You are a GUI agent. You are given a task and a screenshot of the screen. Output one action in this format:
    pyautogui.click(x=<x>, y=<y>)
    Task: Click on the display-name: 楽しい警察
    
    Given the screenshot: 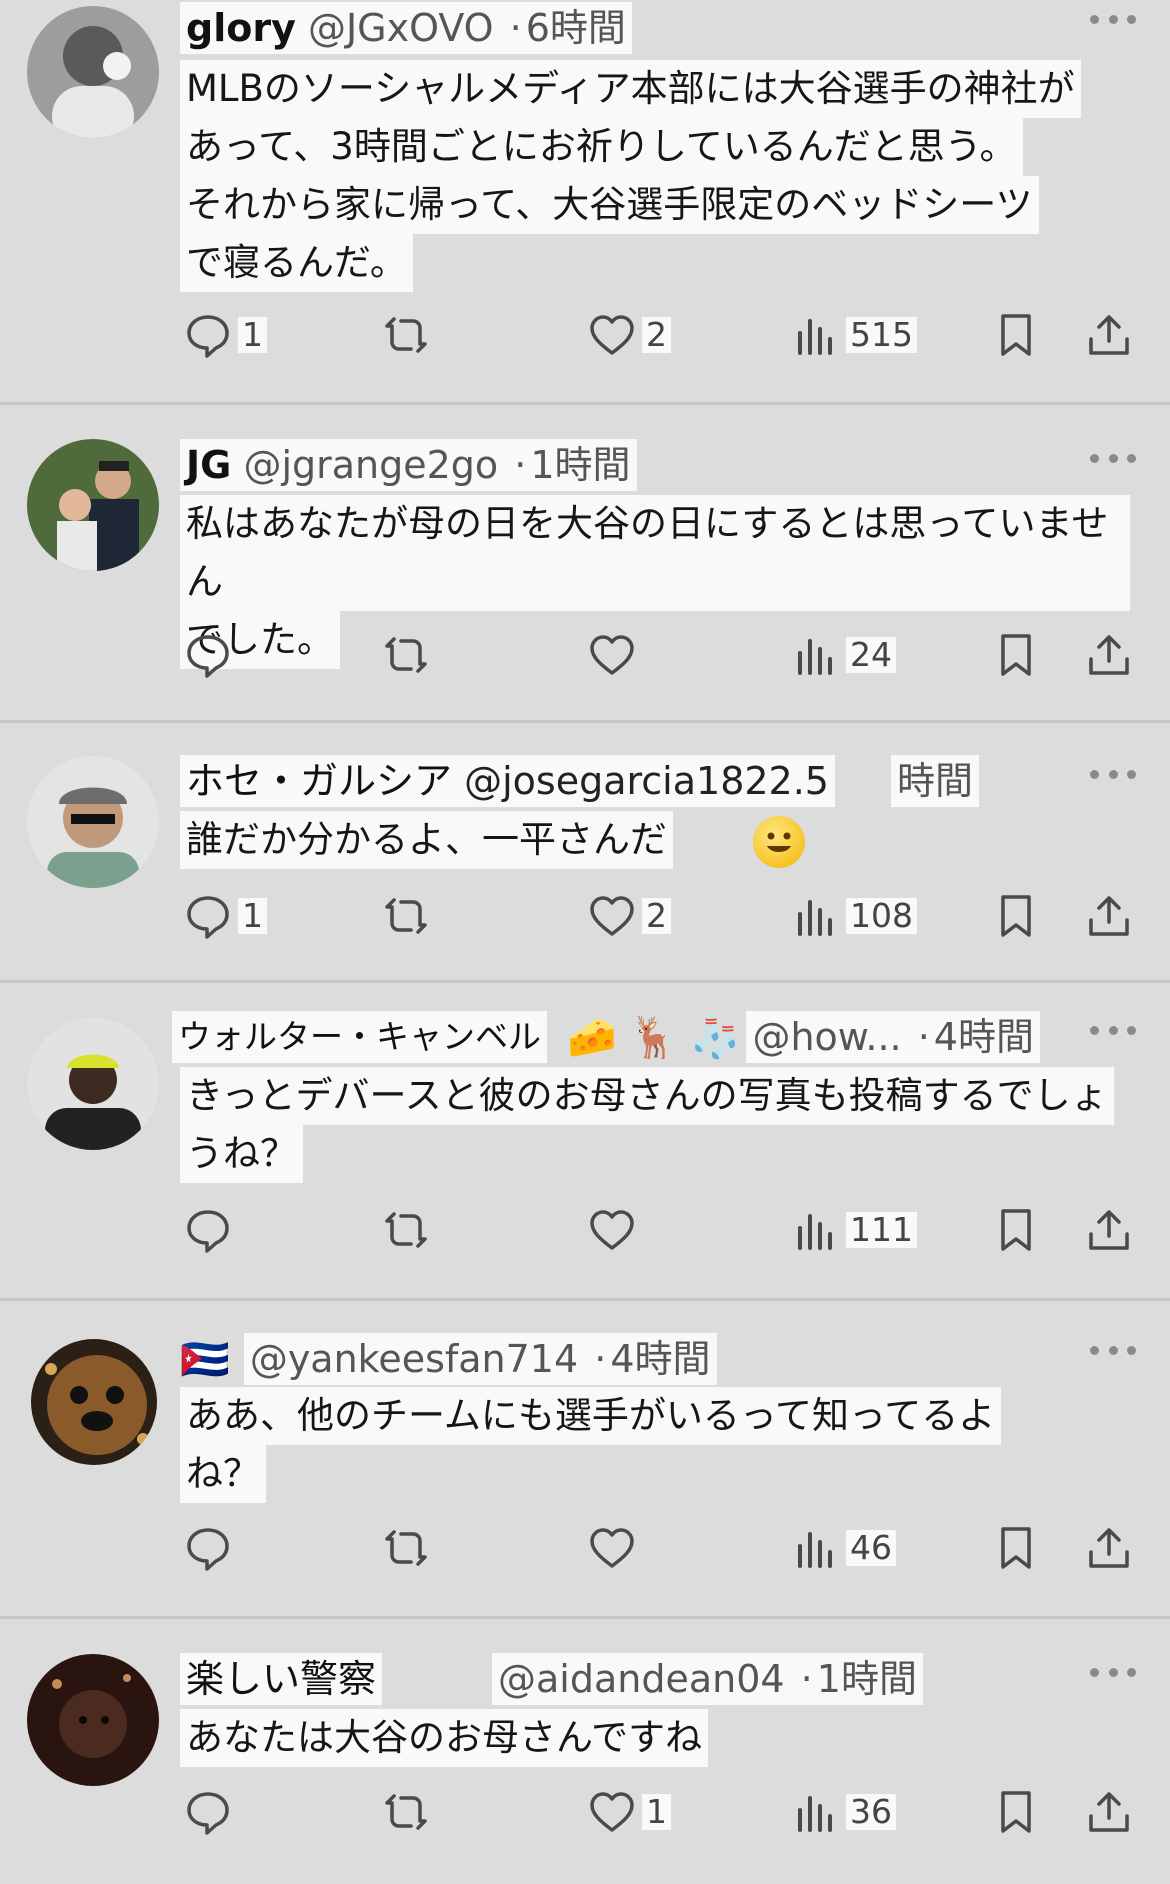 What is the action you would take?
    pyautogui.click(x=281, y=1679)
    